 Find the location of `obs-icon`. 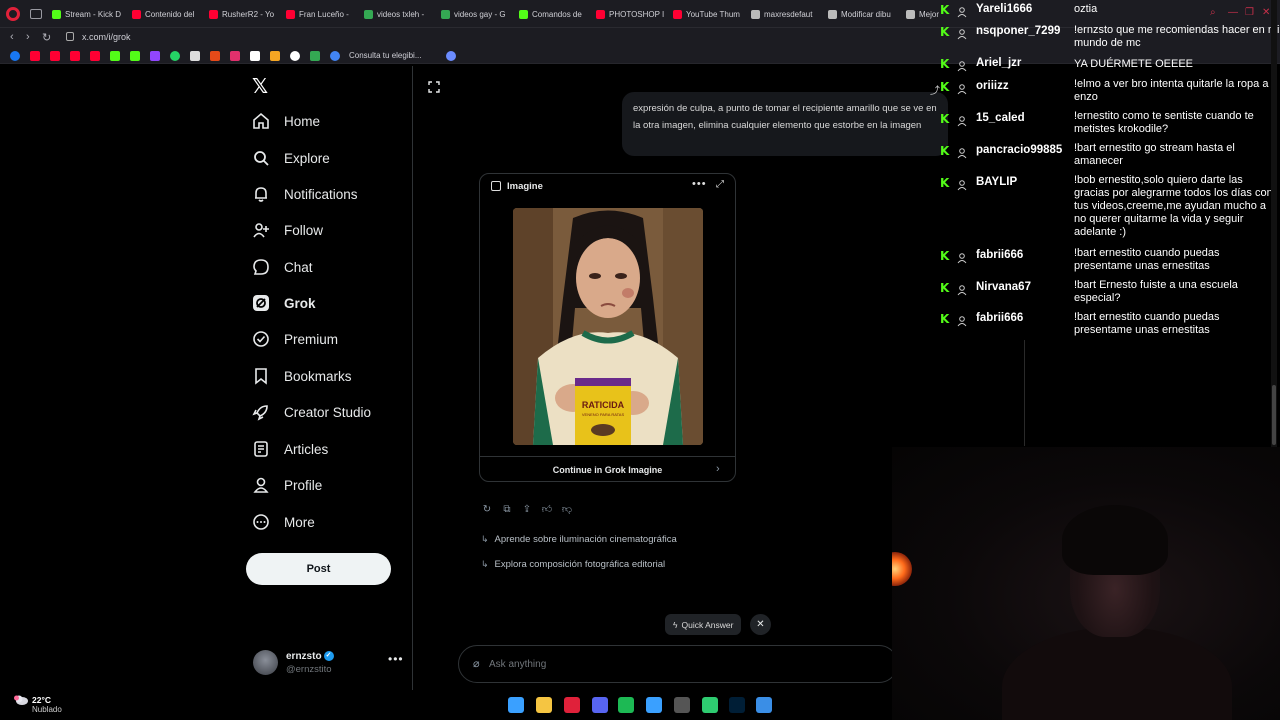

obs-icon is located at coordinates (682, 705).